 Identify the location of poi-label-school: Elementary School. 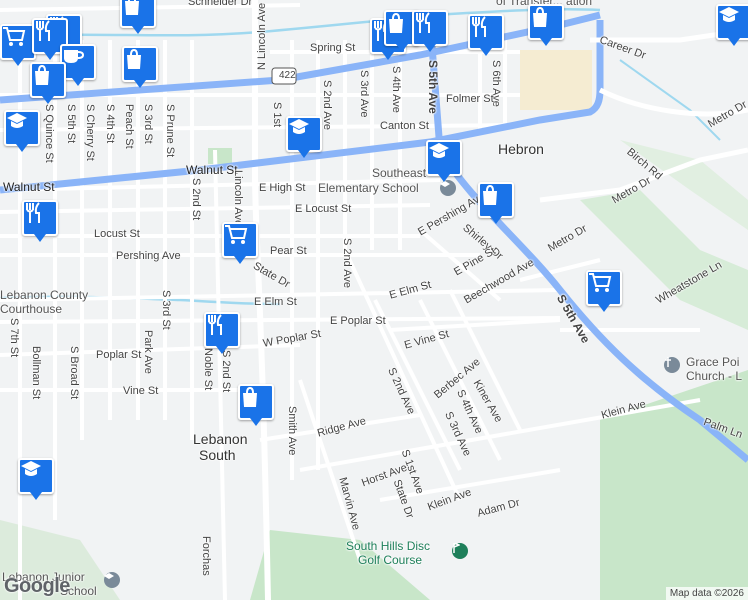
(368, 188).